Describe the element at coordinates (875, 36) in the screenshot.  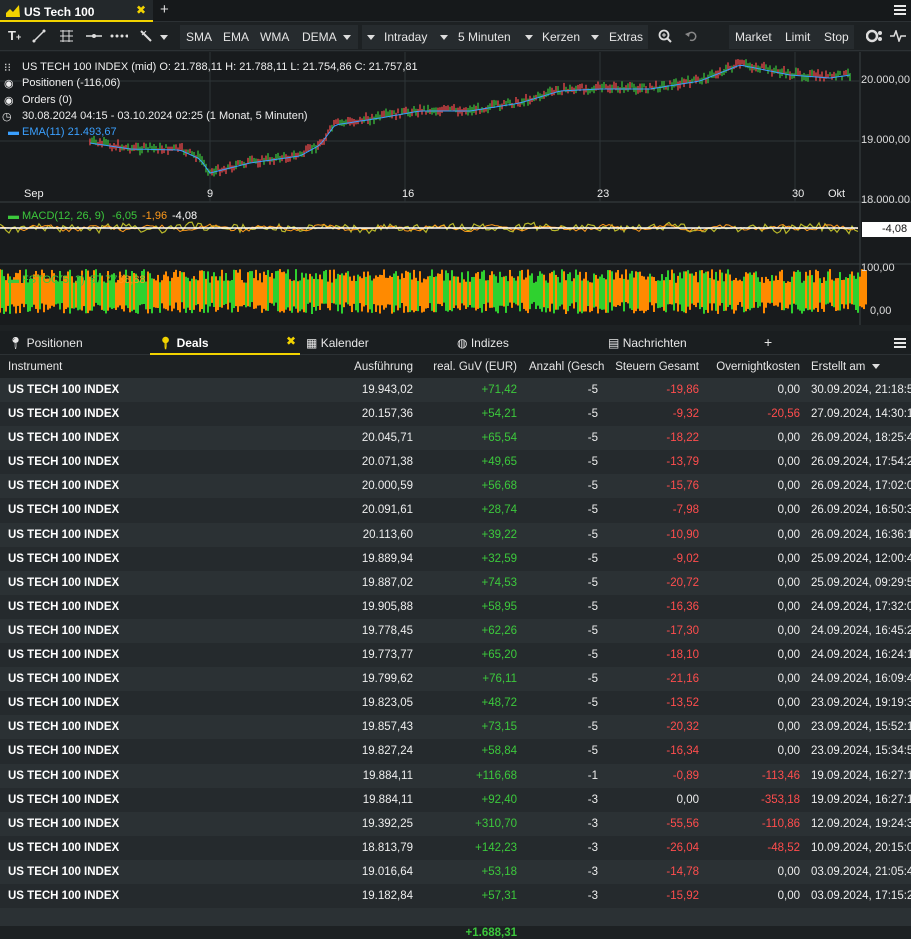
I see `chart-settings-icon` at that location.